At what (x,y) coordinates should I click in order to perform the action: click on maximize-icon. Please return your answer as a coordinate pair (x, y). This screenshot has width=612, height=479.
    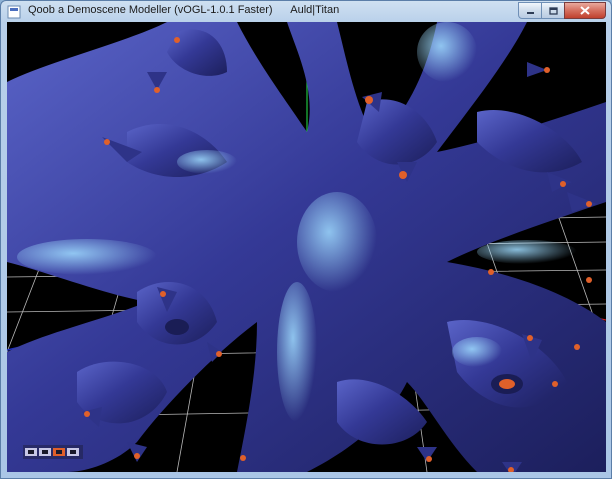
    Looking at the image, I should click on (553, 10).